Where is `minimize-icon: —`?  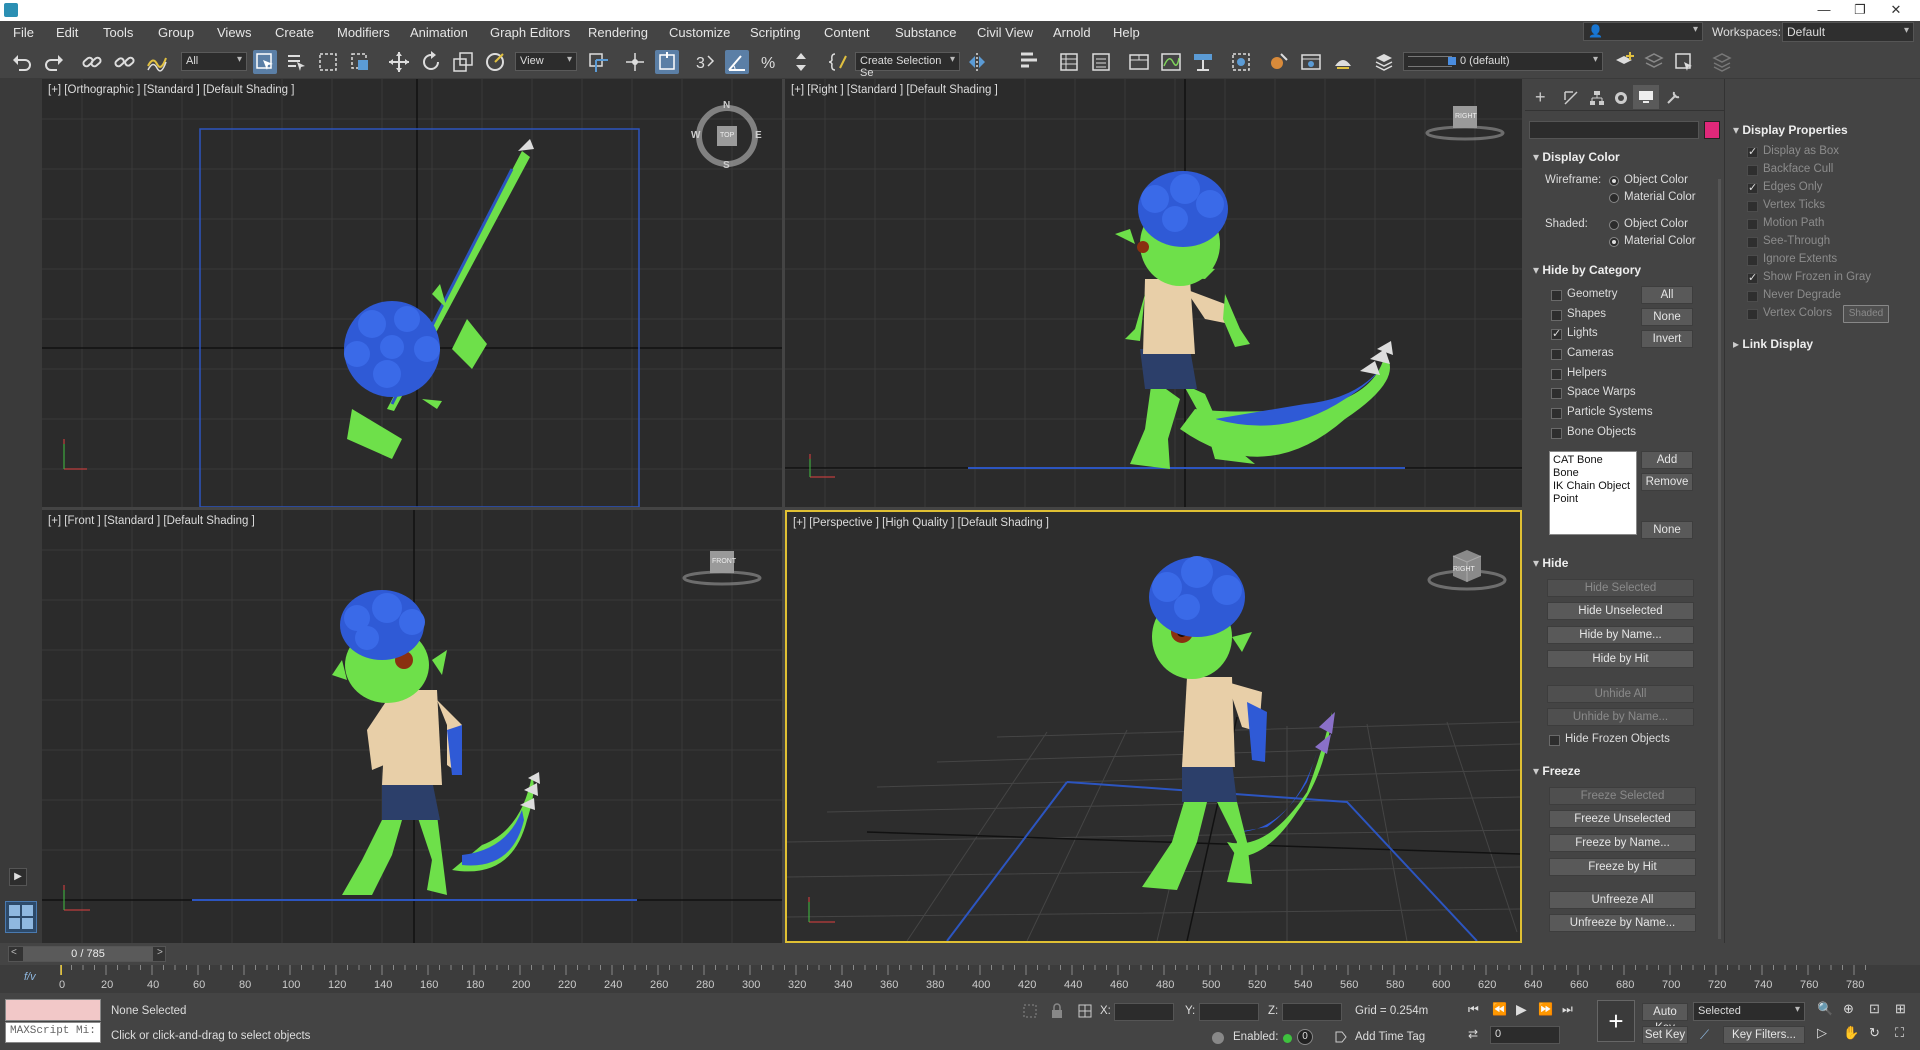 minimize-icon: — is located at coordinates (1824, 10).